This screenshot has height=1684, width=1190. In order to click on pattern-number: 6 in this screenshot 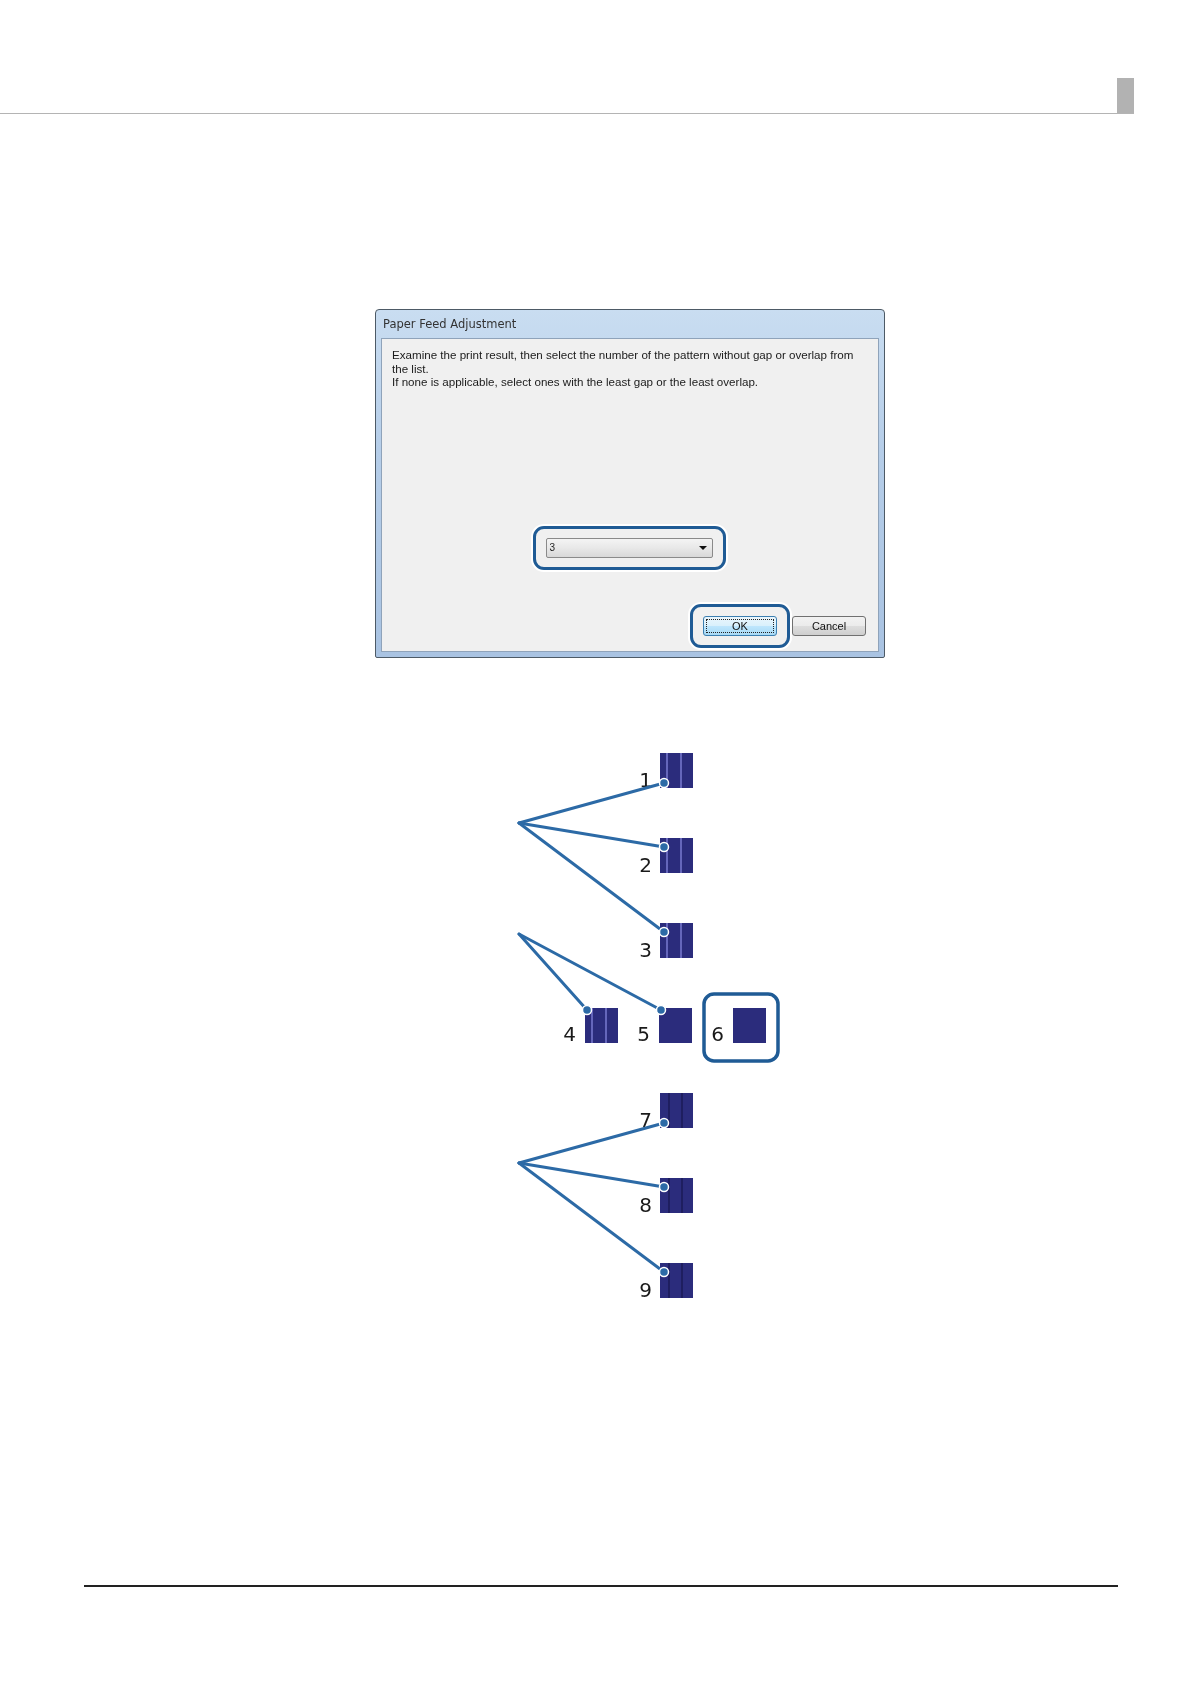, I will do `click(717, 1034)`.